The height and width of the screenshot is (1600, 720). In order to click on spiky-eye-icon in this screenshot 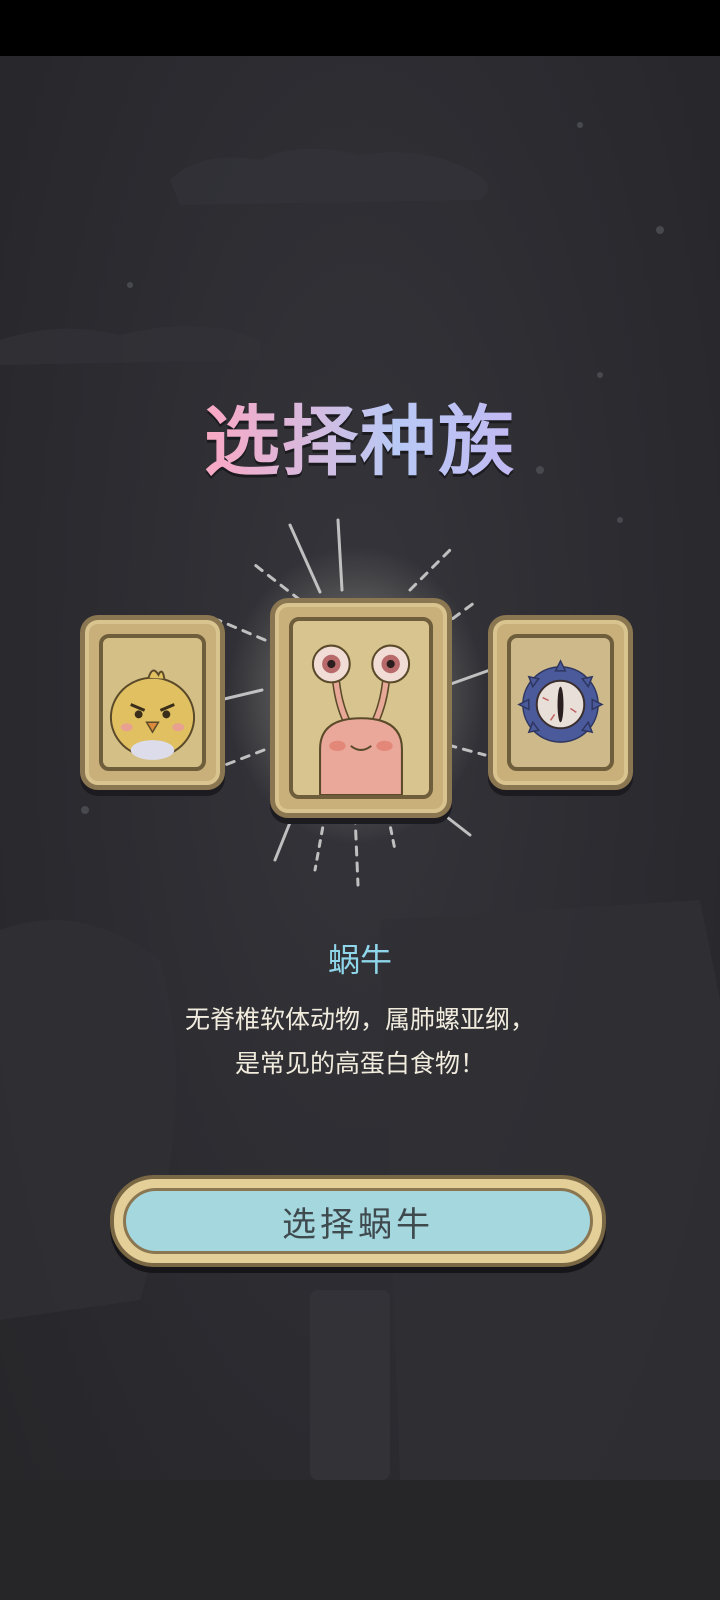, I will do `click(560, 701)`.